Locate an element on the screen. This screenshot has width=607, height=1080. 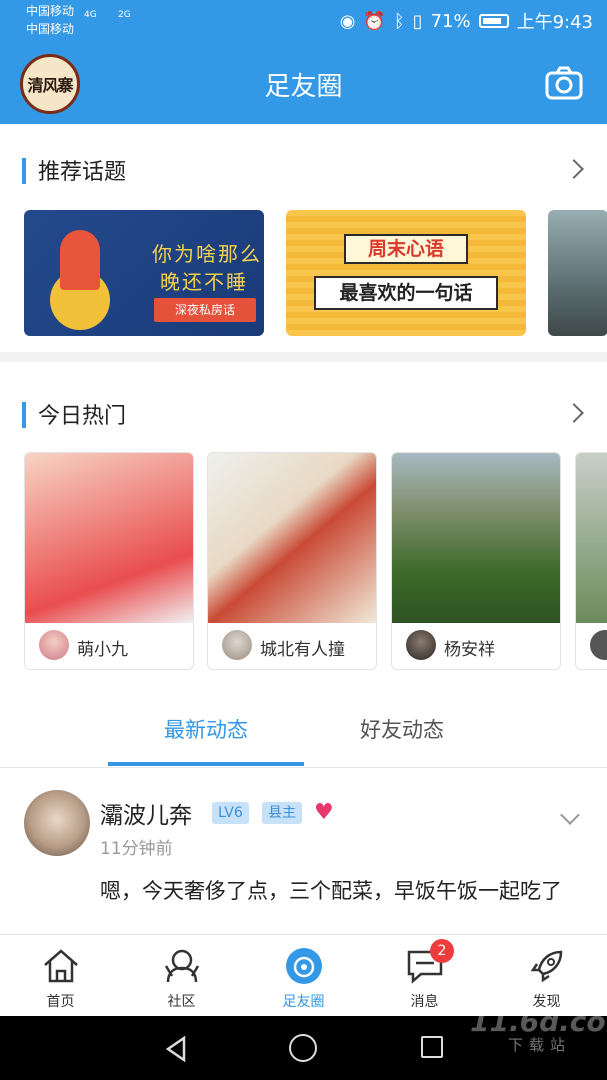
nav-community: 社区 is located at coordinates (181, 976).